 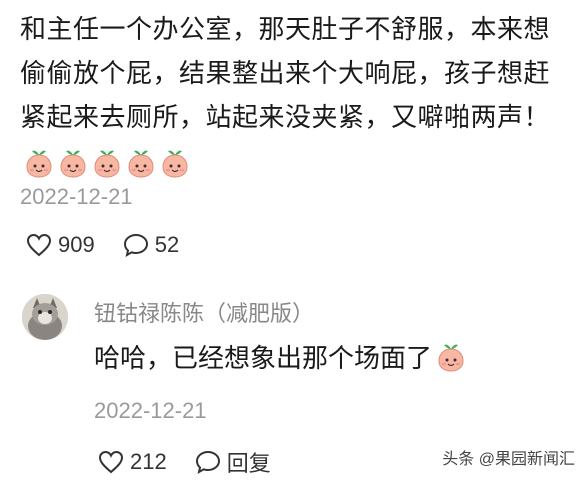 I want to click on like-button: 909, so click(x=60, y=245).